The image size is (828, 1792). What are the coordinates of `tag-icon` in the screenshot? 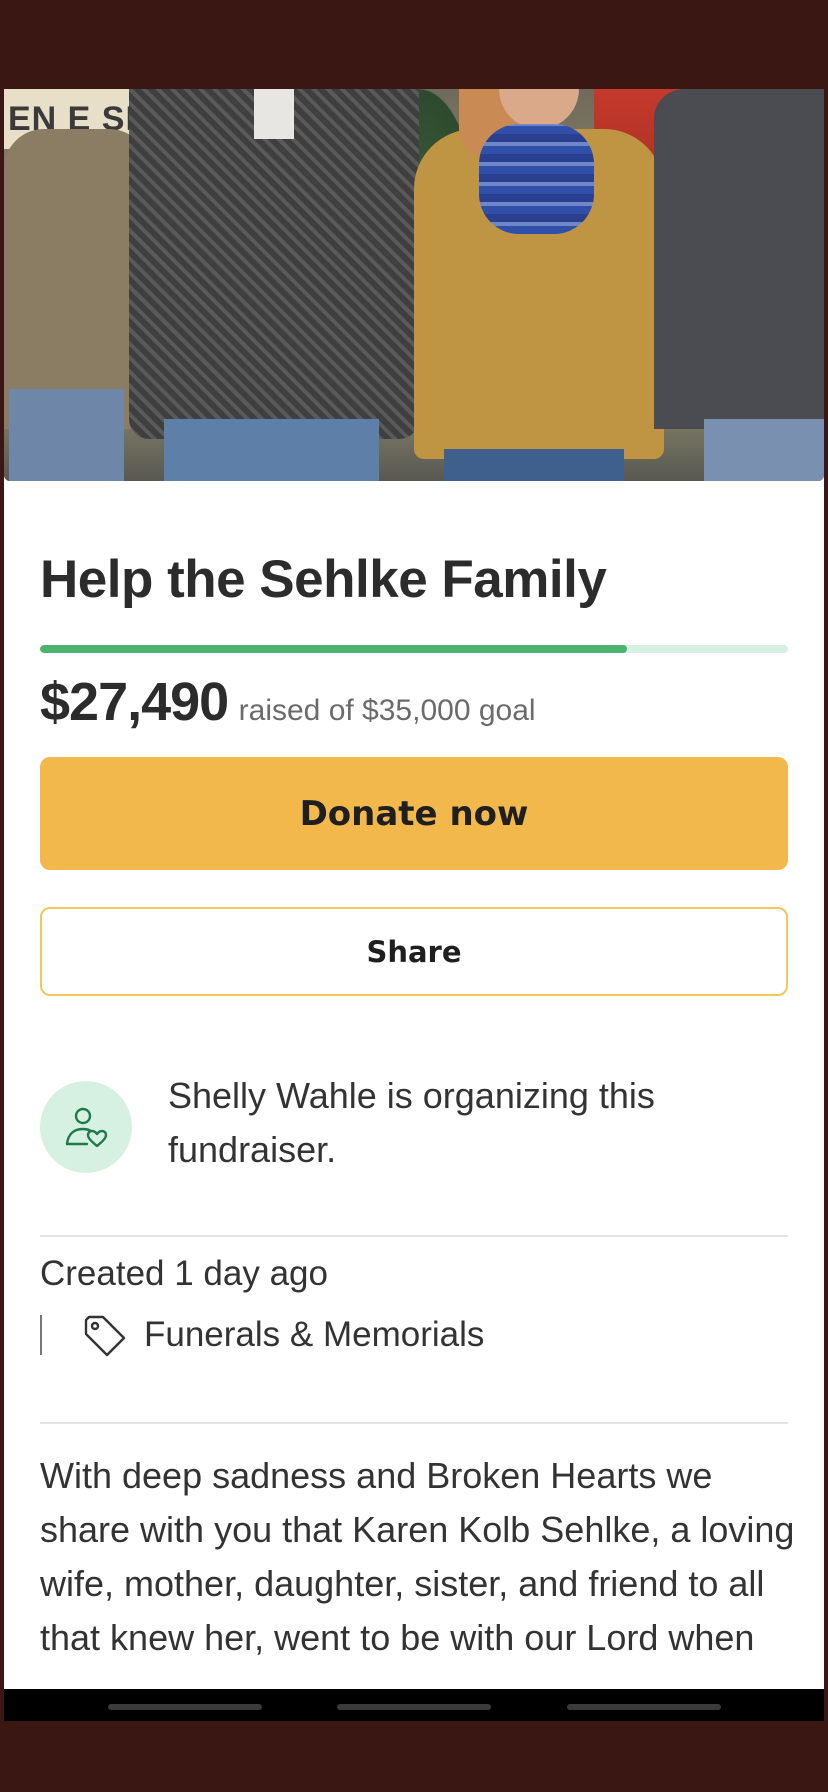 It's located at (105, 1336).